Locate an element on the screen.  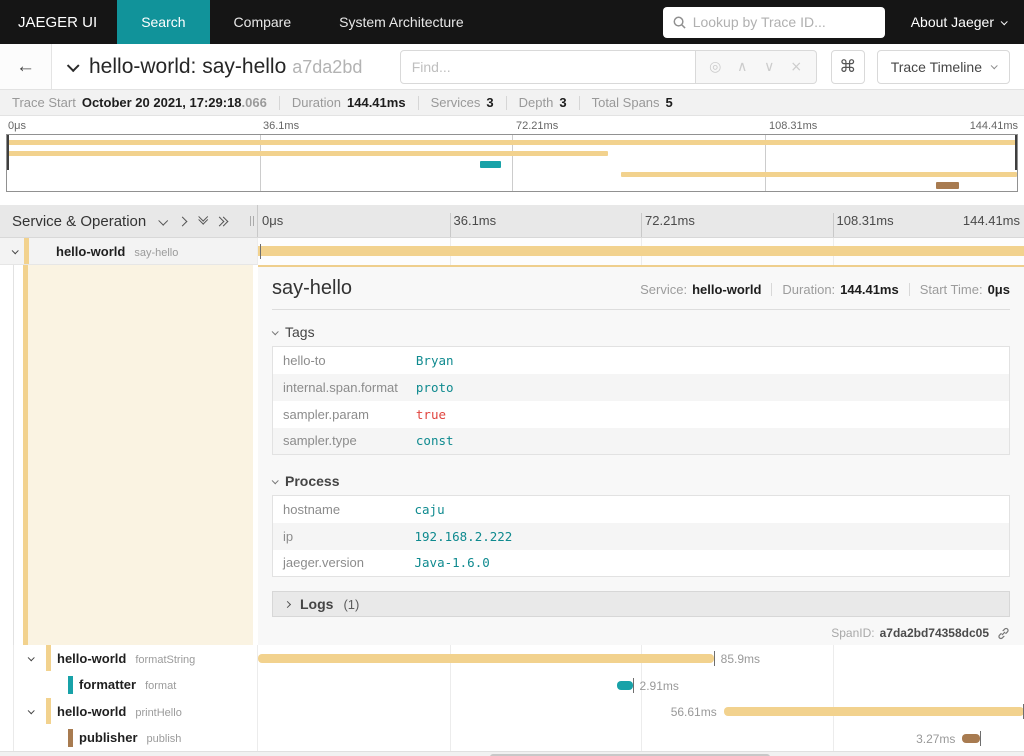
kv-value: Java-1.6.0 is located at coordinates (452, 563).